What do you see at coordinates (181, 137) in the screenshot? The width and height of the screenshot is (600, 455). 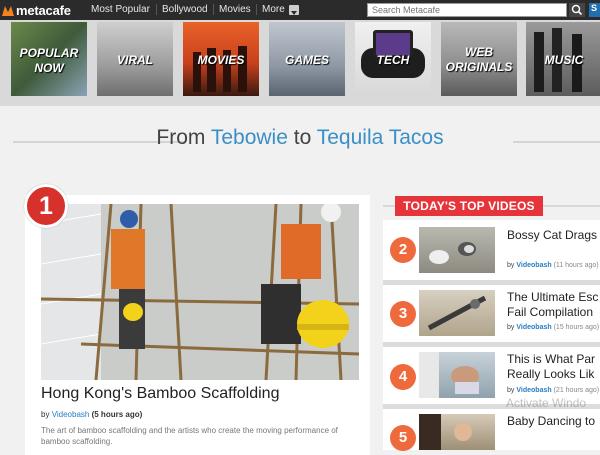 I see `headline-prefix: From` at bounding box center [181, 137].